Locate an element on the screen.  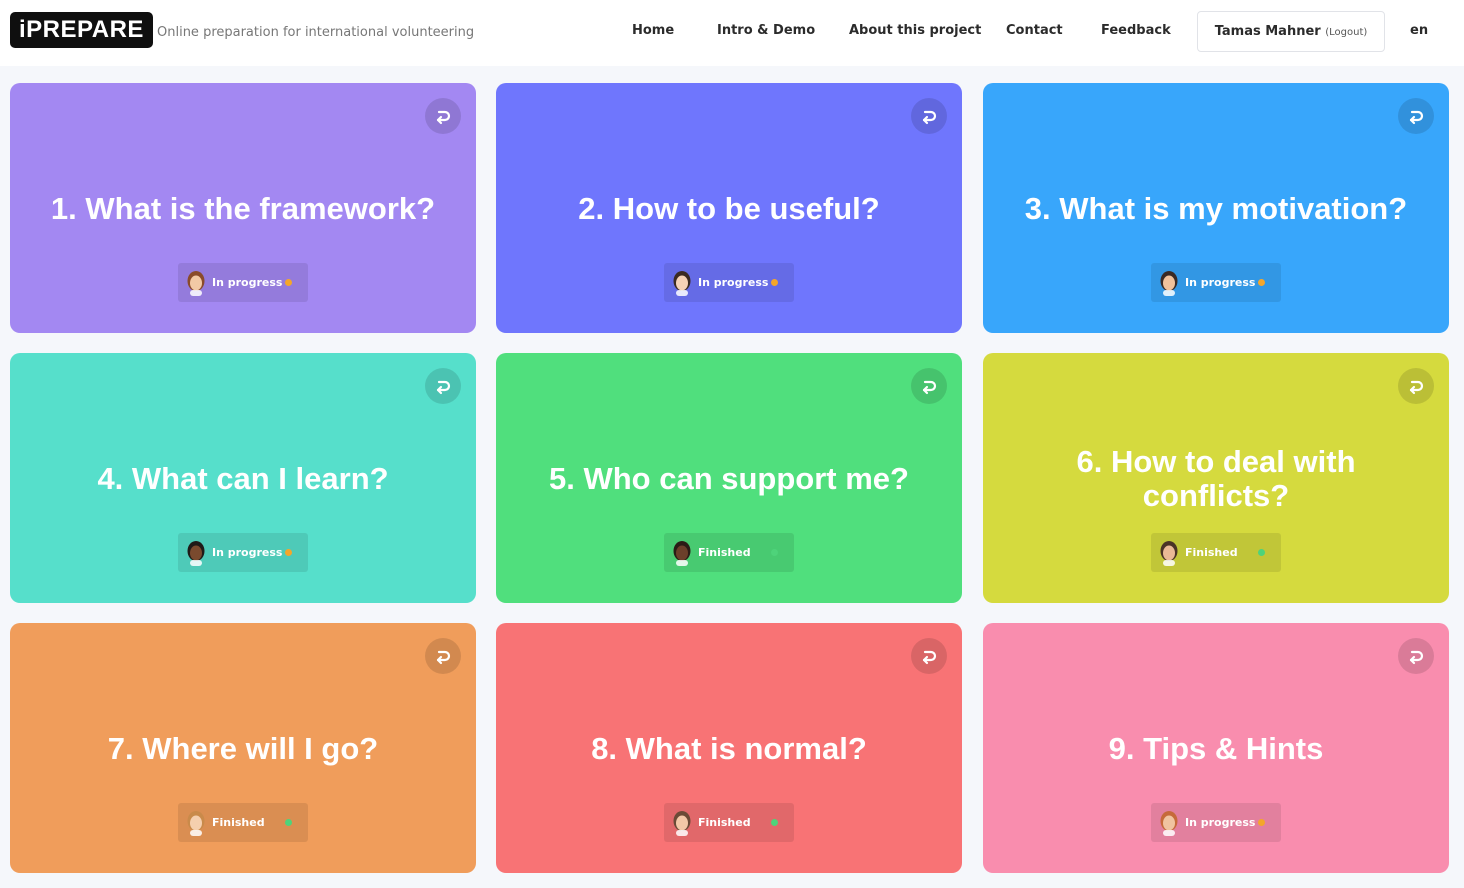
module-title: 8. What is normal? is located at coordinates (729, 748).